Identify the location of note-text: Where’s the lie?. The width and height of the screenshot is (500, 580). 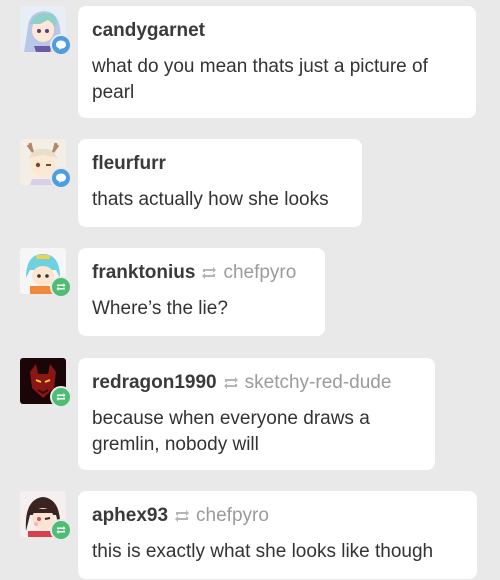
(160, 308).